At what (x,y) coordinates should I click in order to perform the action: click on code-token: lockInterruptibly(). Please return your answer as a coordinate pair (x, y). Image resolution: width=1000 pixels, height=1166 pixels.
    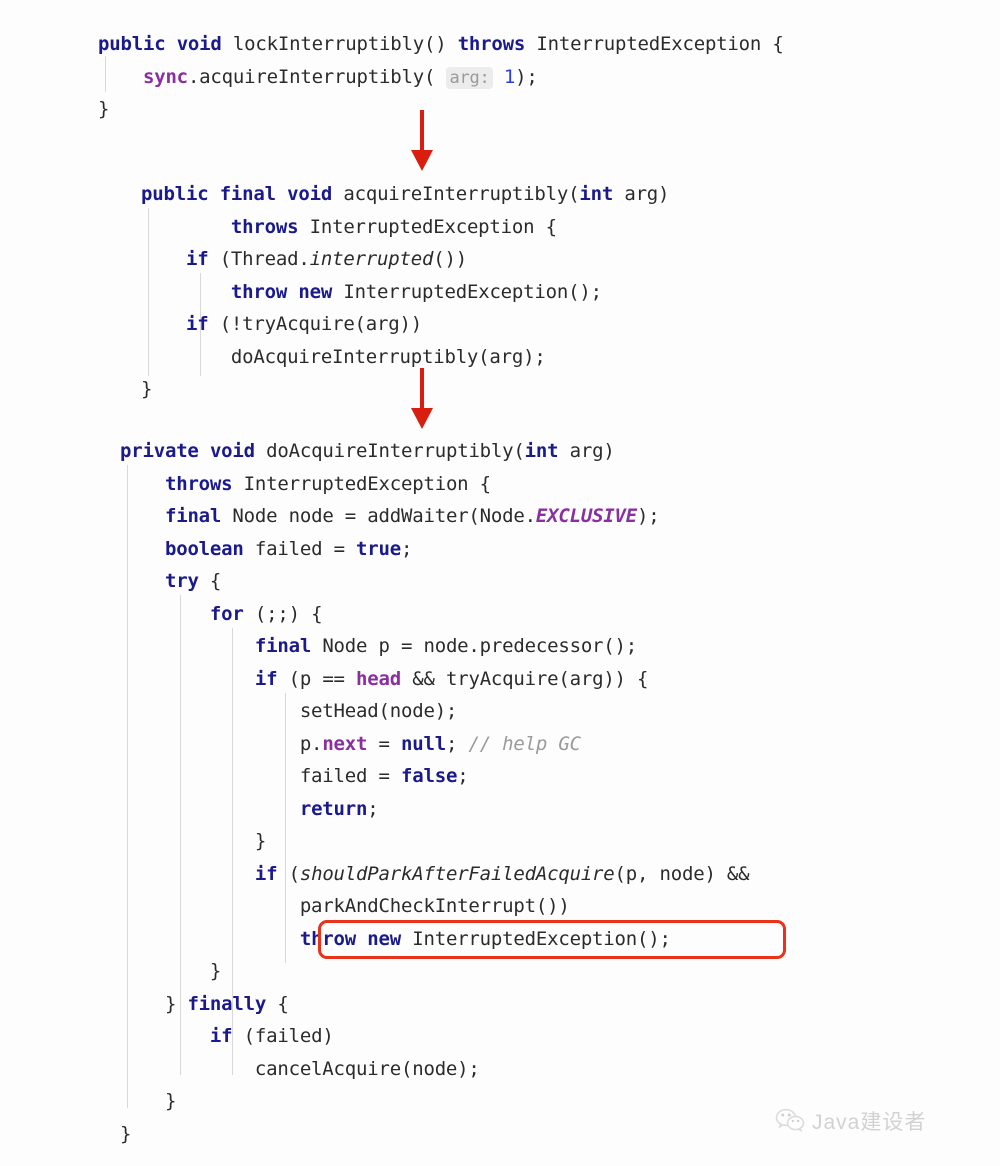
    Looking at the image, I should click on (339, 44).